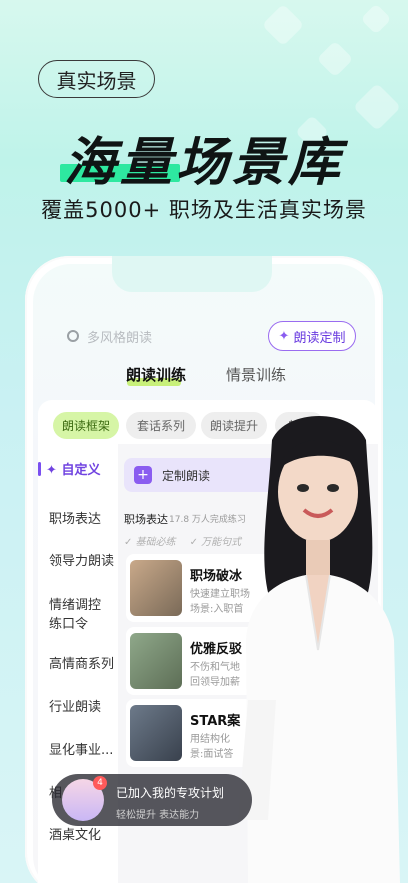 Image resolution: width=408 pixels, height=883 pixels. What do you see at coordinates (161, 425) in the screenshot?
I see `chip-set-phrases: 套话系列` at bounding box center [161, 425].